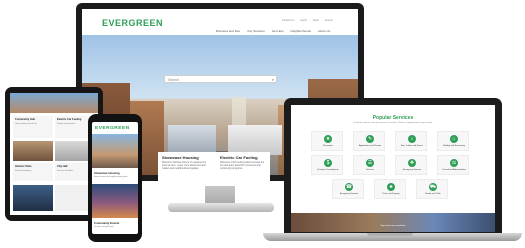 The image size is (525, 248). What do you see at coordinates (33, 198) in the screenshot?
I see `tablet-image-night` at bounding box center [33, 198].